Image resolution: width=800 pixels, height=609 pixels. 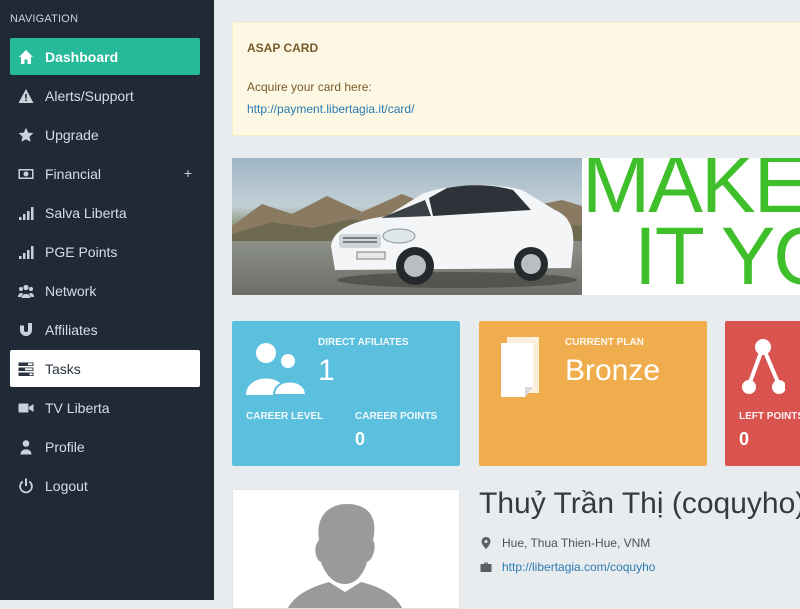 What do you see at coordinates (65, 446) in the screenshot?
I see `sidebar-item-label: Profile` at bounding box center [65, 446].